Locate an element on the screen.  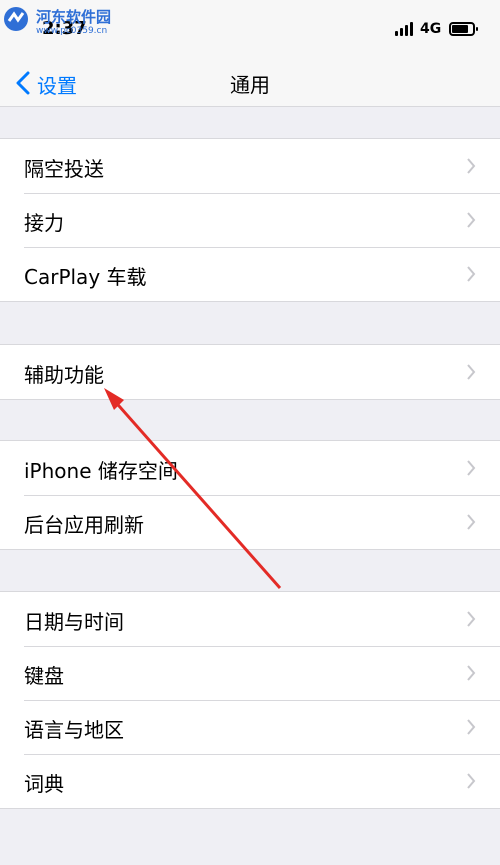
signal-icon is located at coordinates (405, 29).